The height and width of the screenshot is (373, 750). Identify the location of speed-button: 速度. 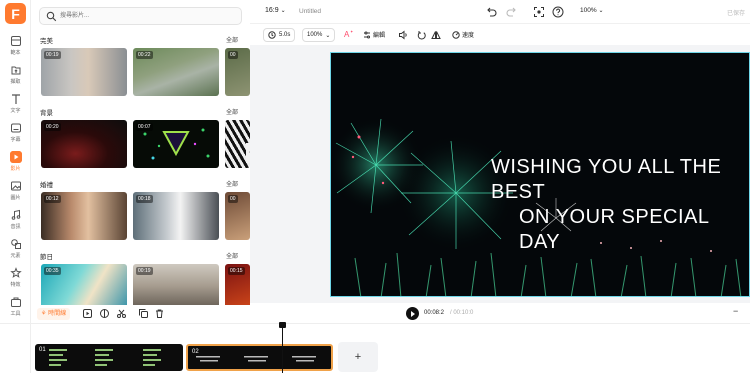
(463, 34).